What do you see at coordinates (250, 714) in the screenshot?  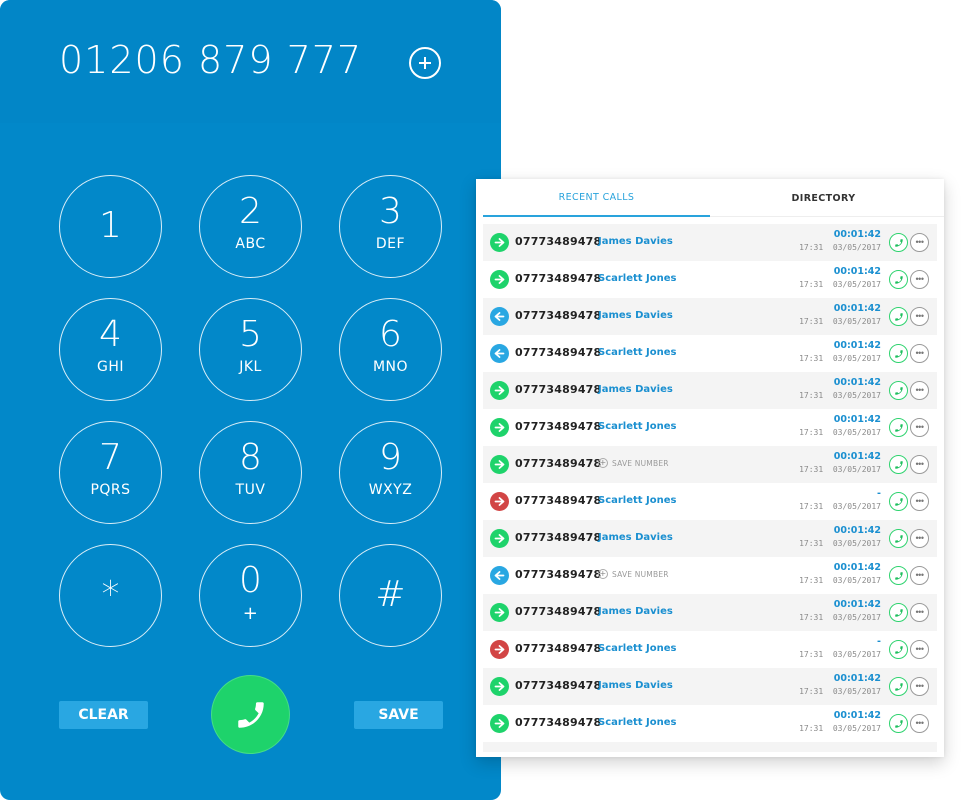 I see `call-button` at bounding box center [250, 714].